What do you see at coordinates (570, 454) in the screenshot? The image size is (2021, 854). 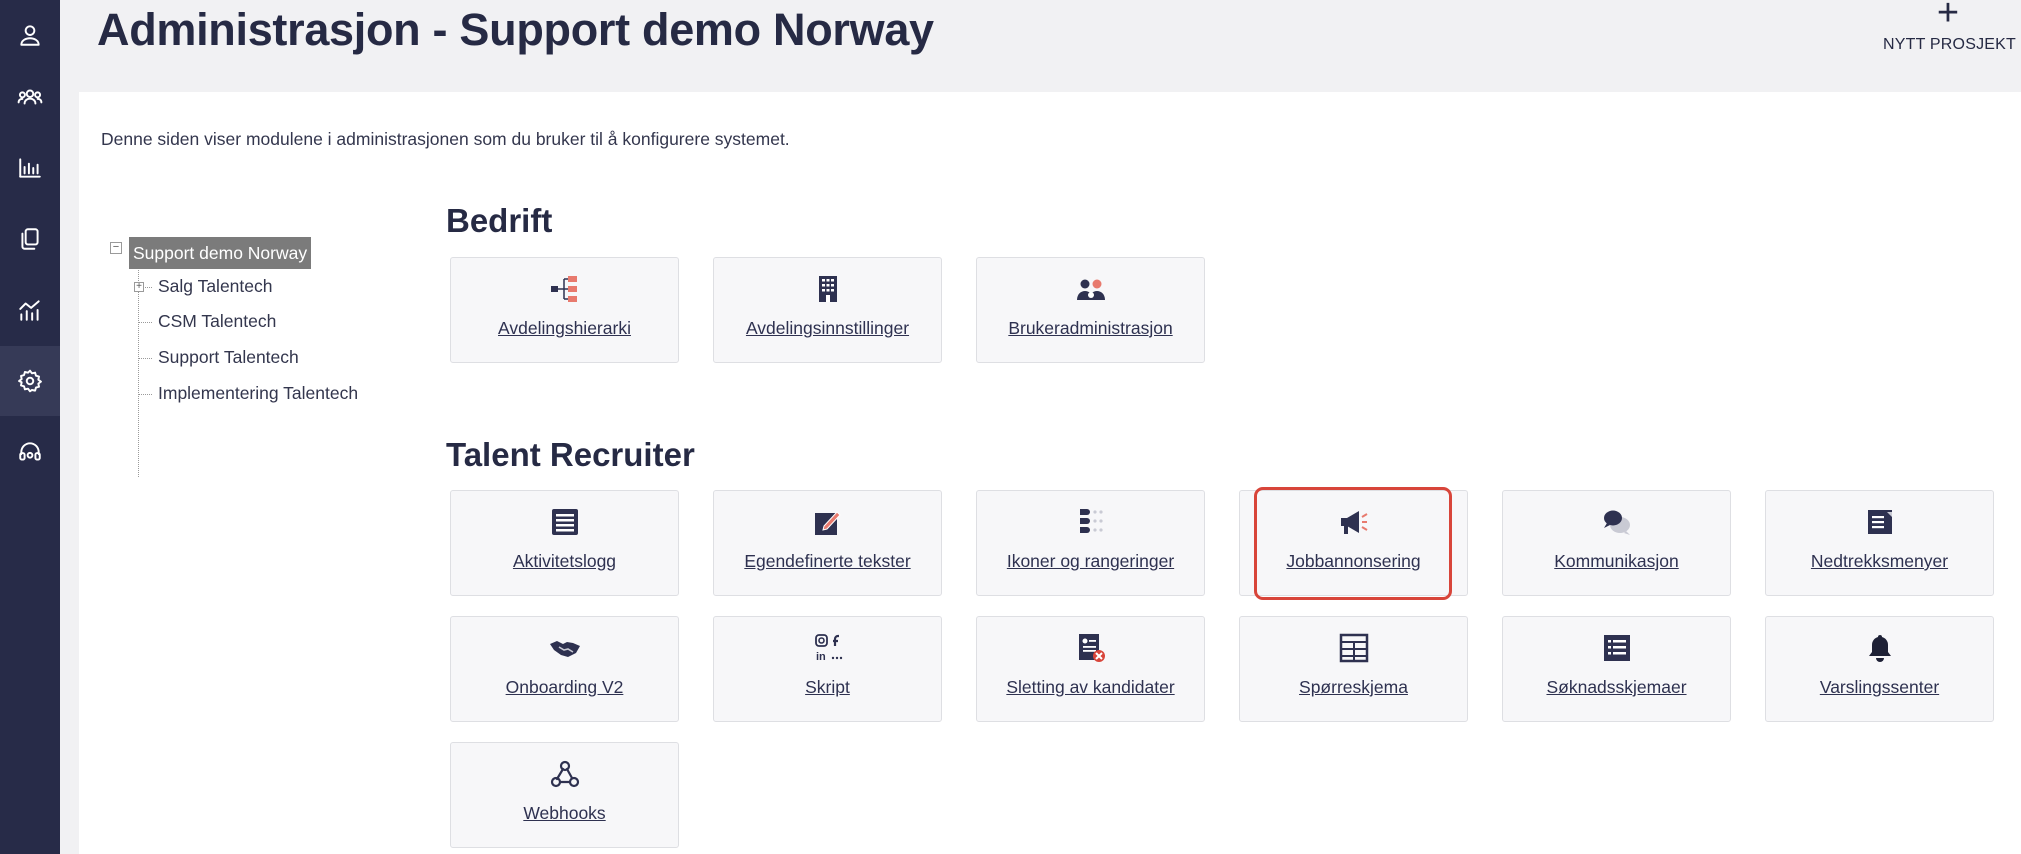 I see `section-title-talent-recruiter: Talent Recruiter` at bounding box center [570, 454].